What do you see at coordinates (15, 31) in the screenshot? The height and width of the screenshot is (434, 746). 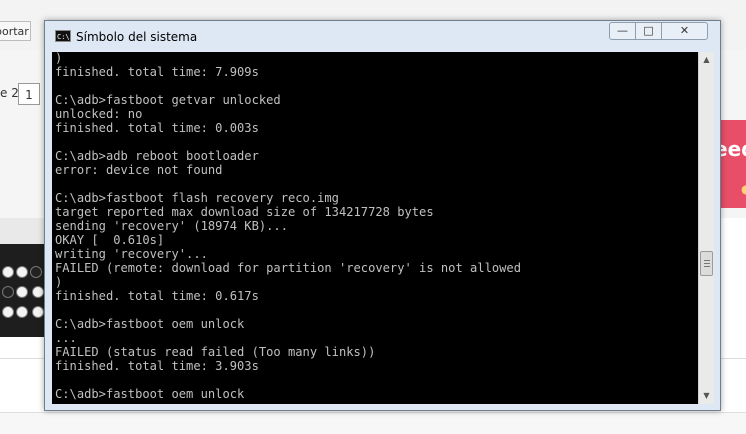 I see `export-button: portar` at bounding box center [15, 31].